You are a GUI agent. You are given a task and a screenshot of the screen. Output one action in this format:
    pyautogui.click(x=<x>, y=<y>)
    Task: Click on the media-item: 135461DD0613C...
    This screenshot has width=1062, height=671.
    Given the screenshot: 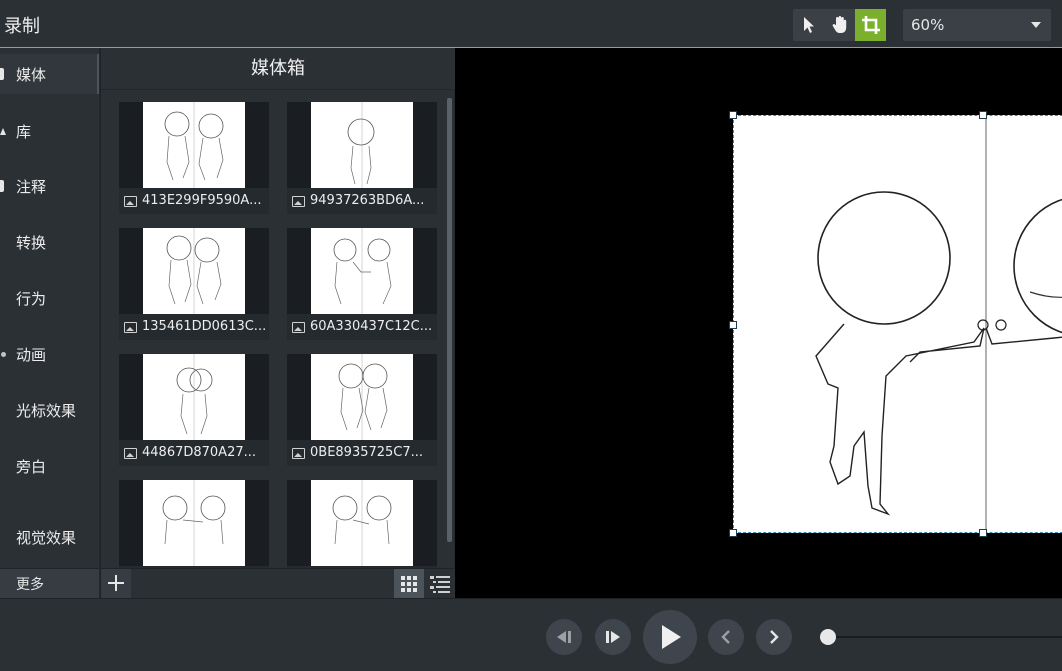 What is the action you would take?
    pyautogui.click(x=194, y=284)
    